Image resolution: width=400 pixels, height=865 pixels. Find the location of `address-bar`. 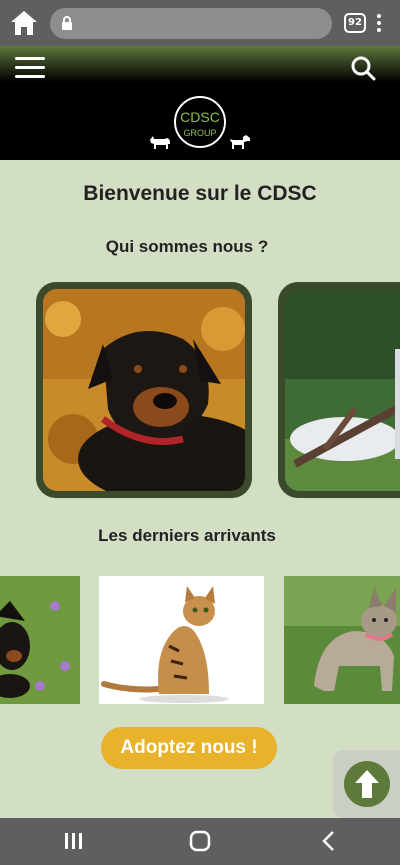

address-bar is located at coordinates (191, 23).